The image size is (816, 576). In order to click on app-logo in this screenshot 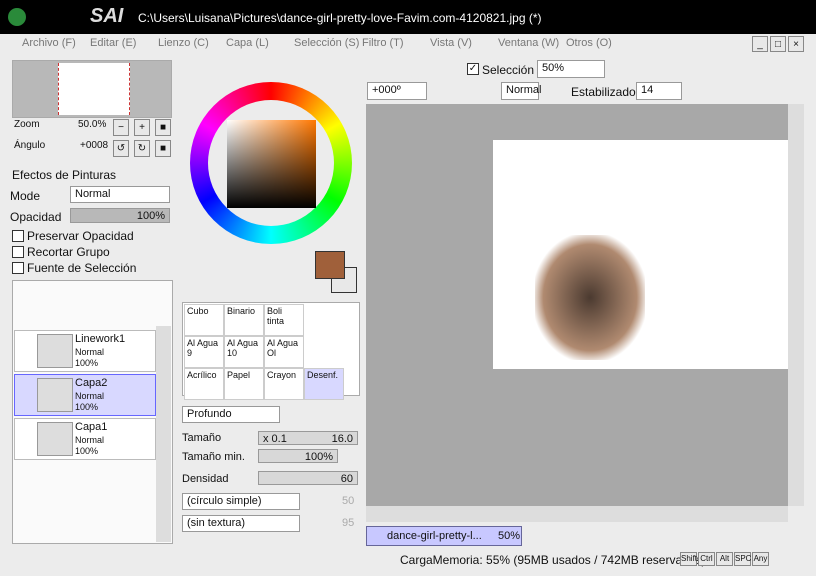, I will do `click(17, 17)`.